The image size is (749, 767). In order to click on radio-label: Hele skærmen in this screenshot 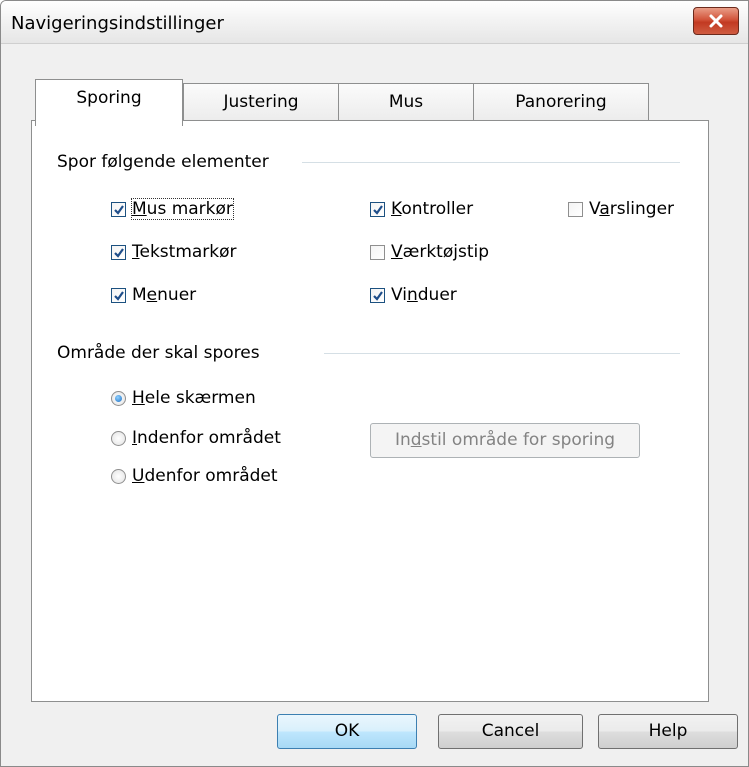, I will do `click(194, 398)`.